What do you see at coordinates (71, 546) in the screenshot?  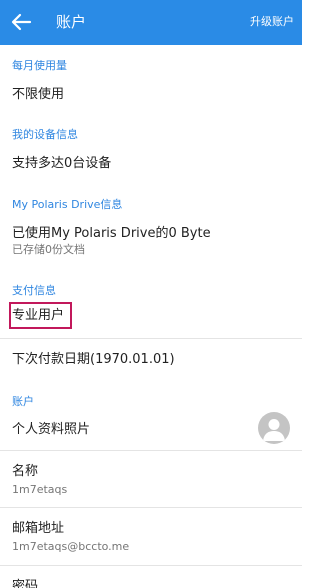 I see `email-value: 1m7etaqs@bccto.me` at bounding box center [71, 546].